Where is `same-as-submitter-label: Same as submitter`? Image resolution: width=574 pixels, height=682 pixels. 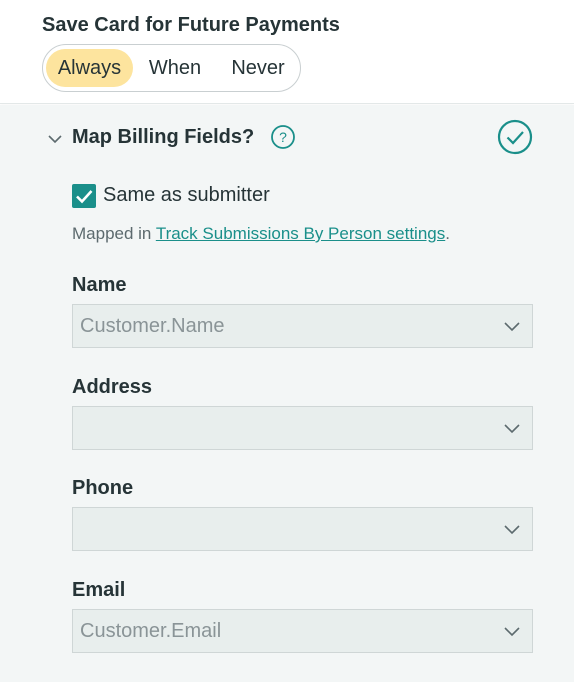 same-as-submitter-label: Same as submitter is located at coordinates (186, 195).